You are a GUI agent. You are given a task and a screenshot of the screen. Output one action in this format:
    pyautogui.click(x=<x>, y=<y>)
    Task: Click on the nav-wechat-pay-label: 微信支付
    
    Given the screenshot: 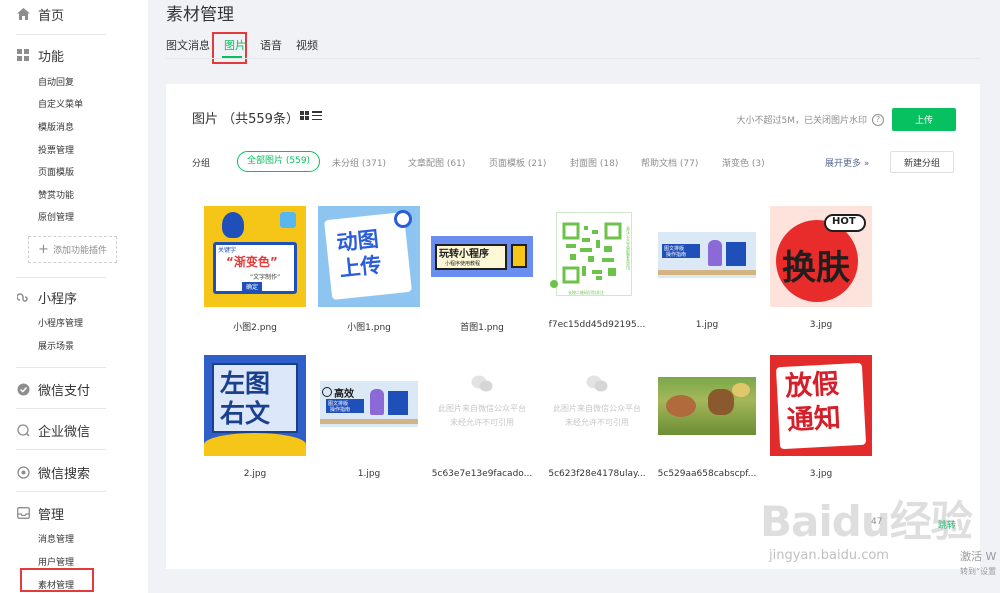 What is the action you would take?
    pyautogui.click(x=64, y=391)
    